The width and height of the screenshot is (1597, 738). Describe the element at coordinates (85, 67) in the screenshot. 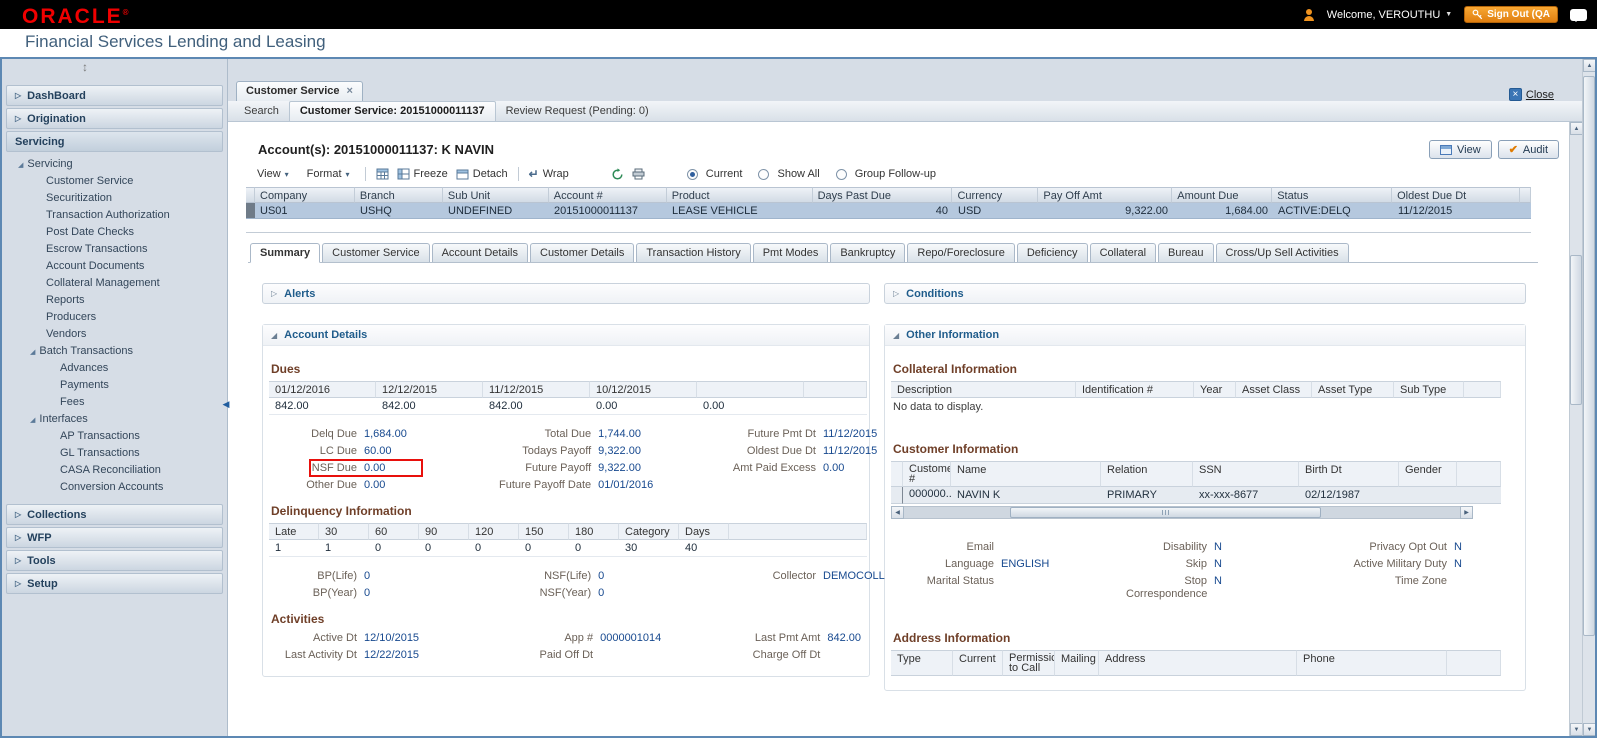

I see `splitter-handle-icon: ↕` at that location.